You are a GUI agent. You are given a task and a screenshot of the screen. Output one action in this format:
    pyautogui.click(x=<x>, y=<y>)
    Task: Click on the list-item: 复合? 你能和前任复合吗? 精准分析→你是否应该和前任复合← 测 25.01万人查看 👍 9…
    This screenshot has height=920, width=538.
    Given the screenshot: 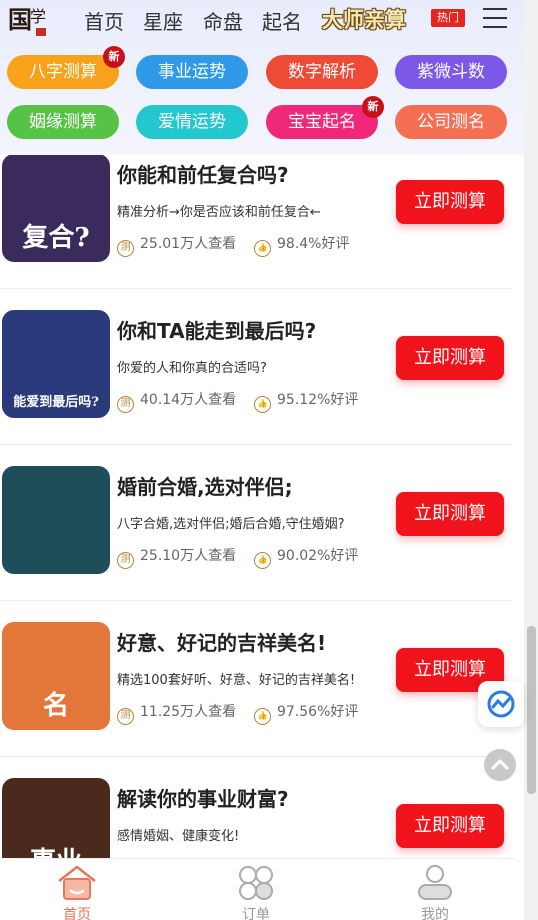 What is the action you would take?
    pyautogui.click(x=256, y=222)
    